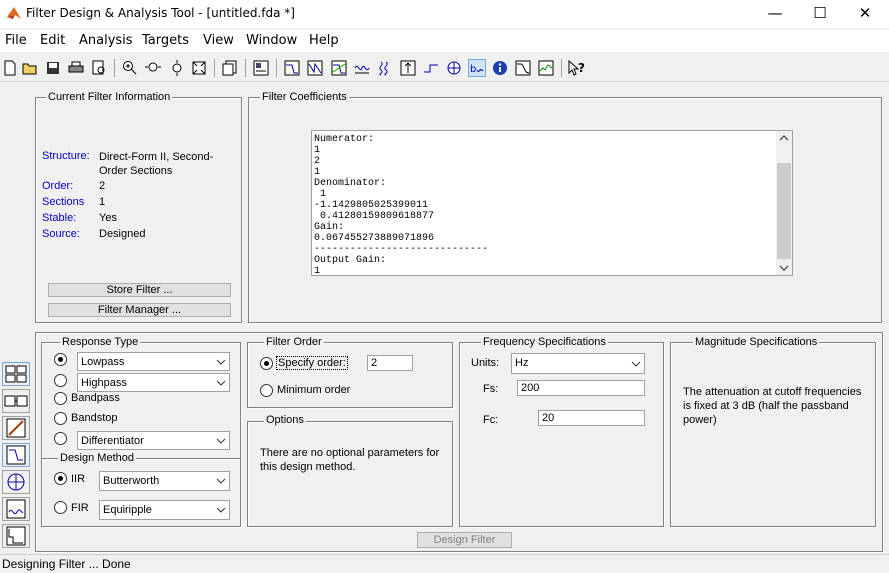 The width and height of the screenshot is (889, 573). Describe the element at coordinates (127, 510) in the screenshot. I see `fir-method-value: Equiripple` at that location.